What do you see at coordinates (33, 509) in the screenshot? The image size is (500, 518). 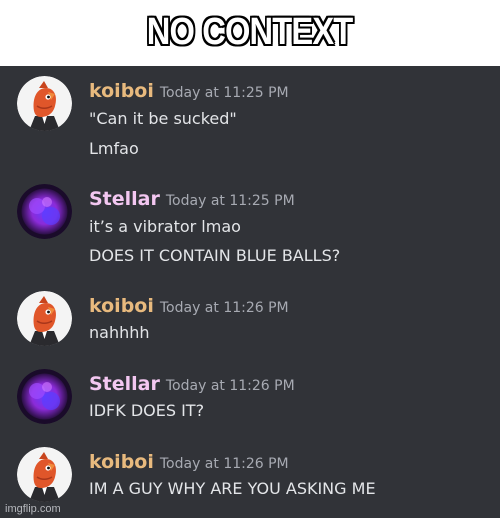 I see `imgflip-watermark: imgflip.com` at bounding box center [33, 509].